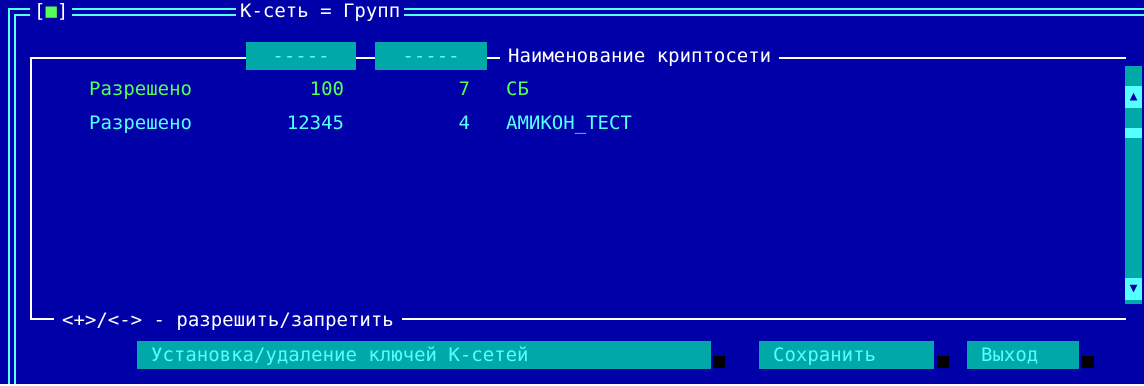 The image size is (1144, 386). Describe the element at coordinates (464, 89) in the screenshot. I see `row-group: 7` at that location.